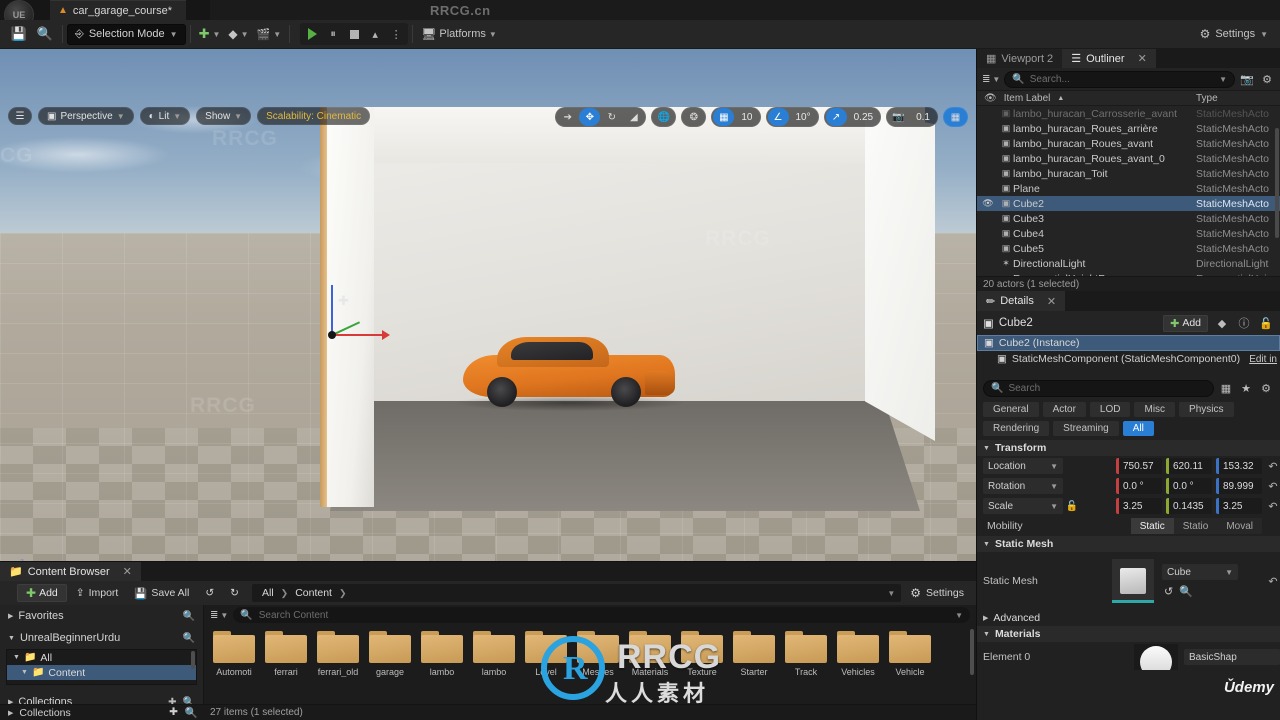 The image size is (1280, 720). Describe the element at coordinates (1138, 428) in the screenshot. I see `filter-chip-all: All` at that location.